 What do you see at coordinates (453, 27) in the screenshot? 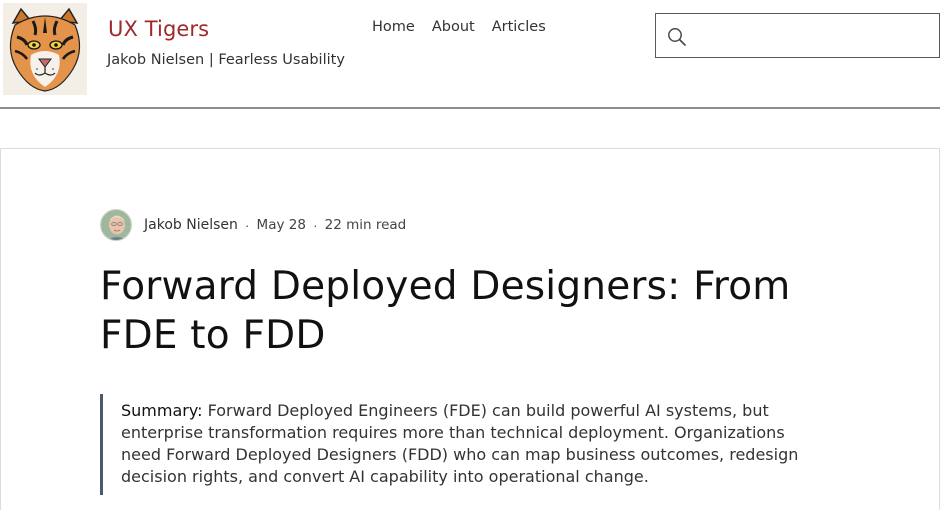
I see `nav-item-about: About` at bounding box center [453, 27].